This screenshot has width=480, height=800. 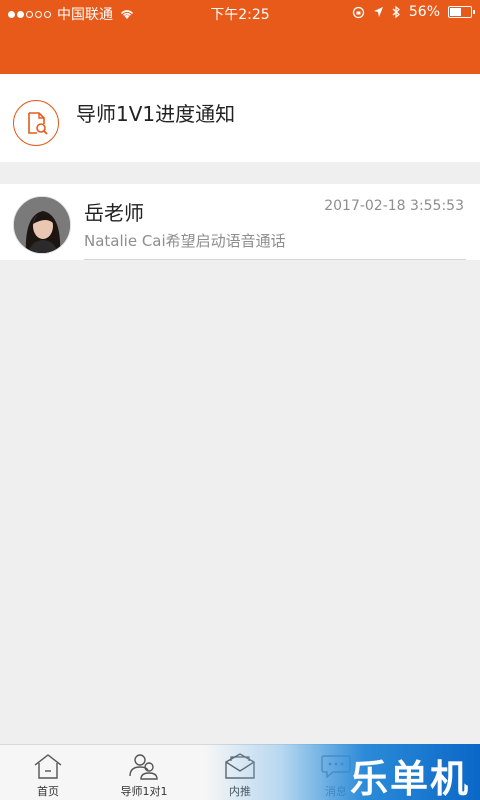 What do you see at coordinates (240, 118) in the screenshot?
I see `progress-notification-item: 导师1V1进度通知` at bounding box center [240, 118].